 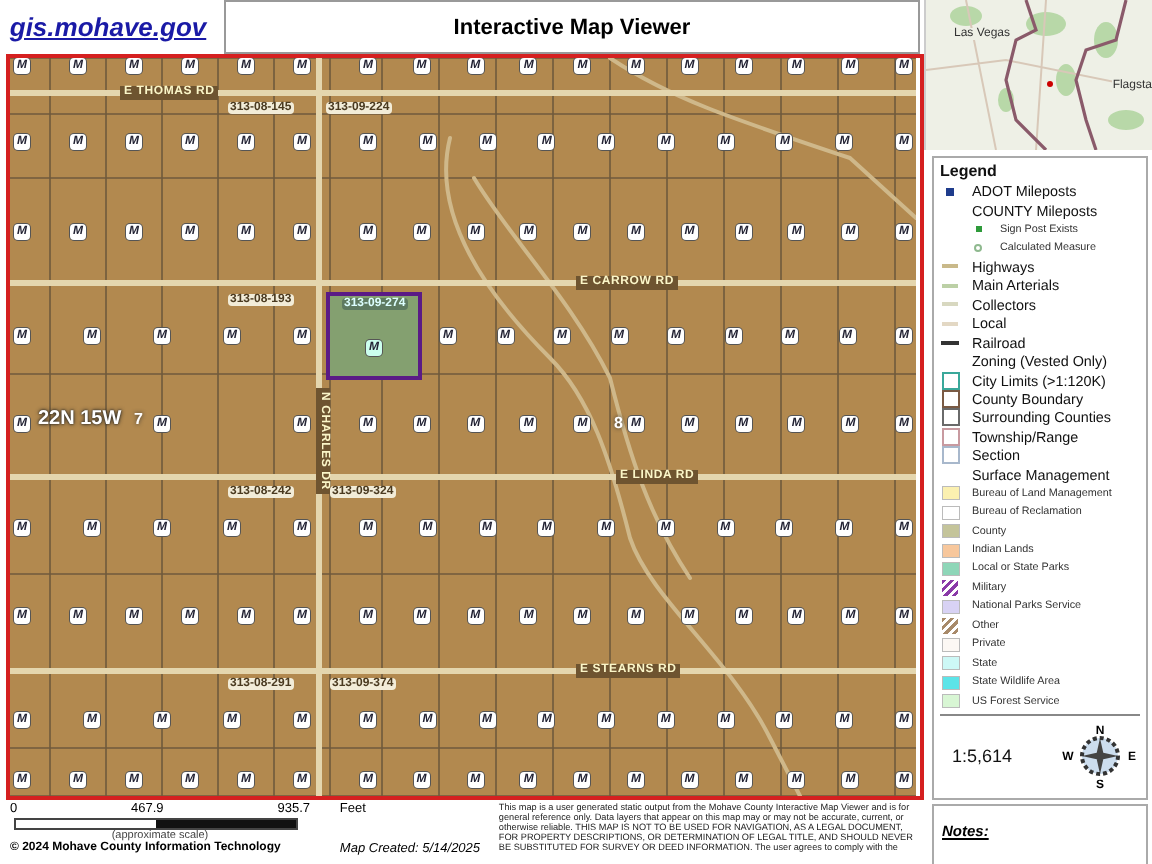 I want to click on map-title: Interactive Map Viewer, so click(x=572, y=27).